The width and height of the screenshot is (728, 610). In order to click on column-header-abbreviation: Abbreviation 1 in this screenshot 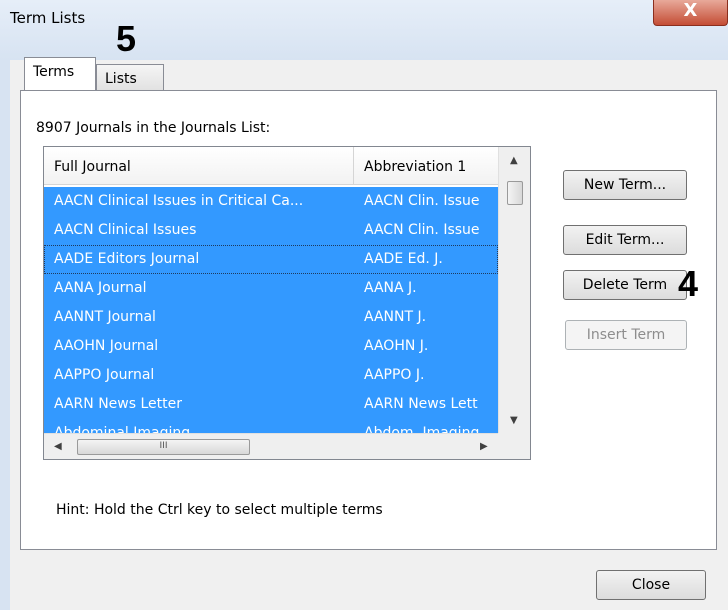, I will do `click(415, 167)`.